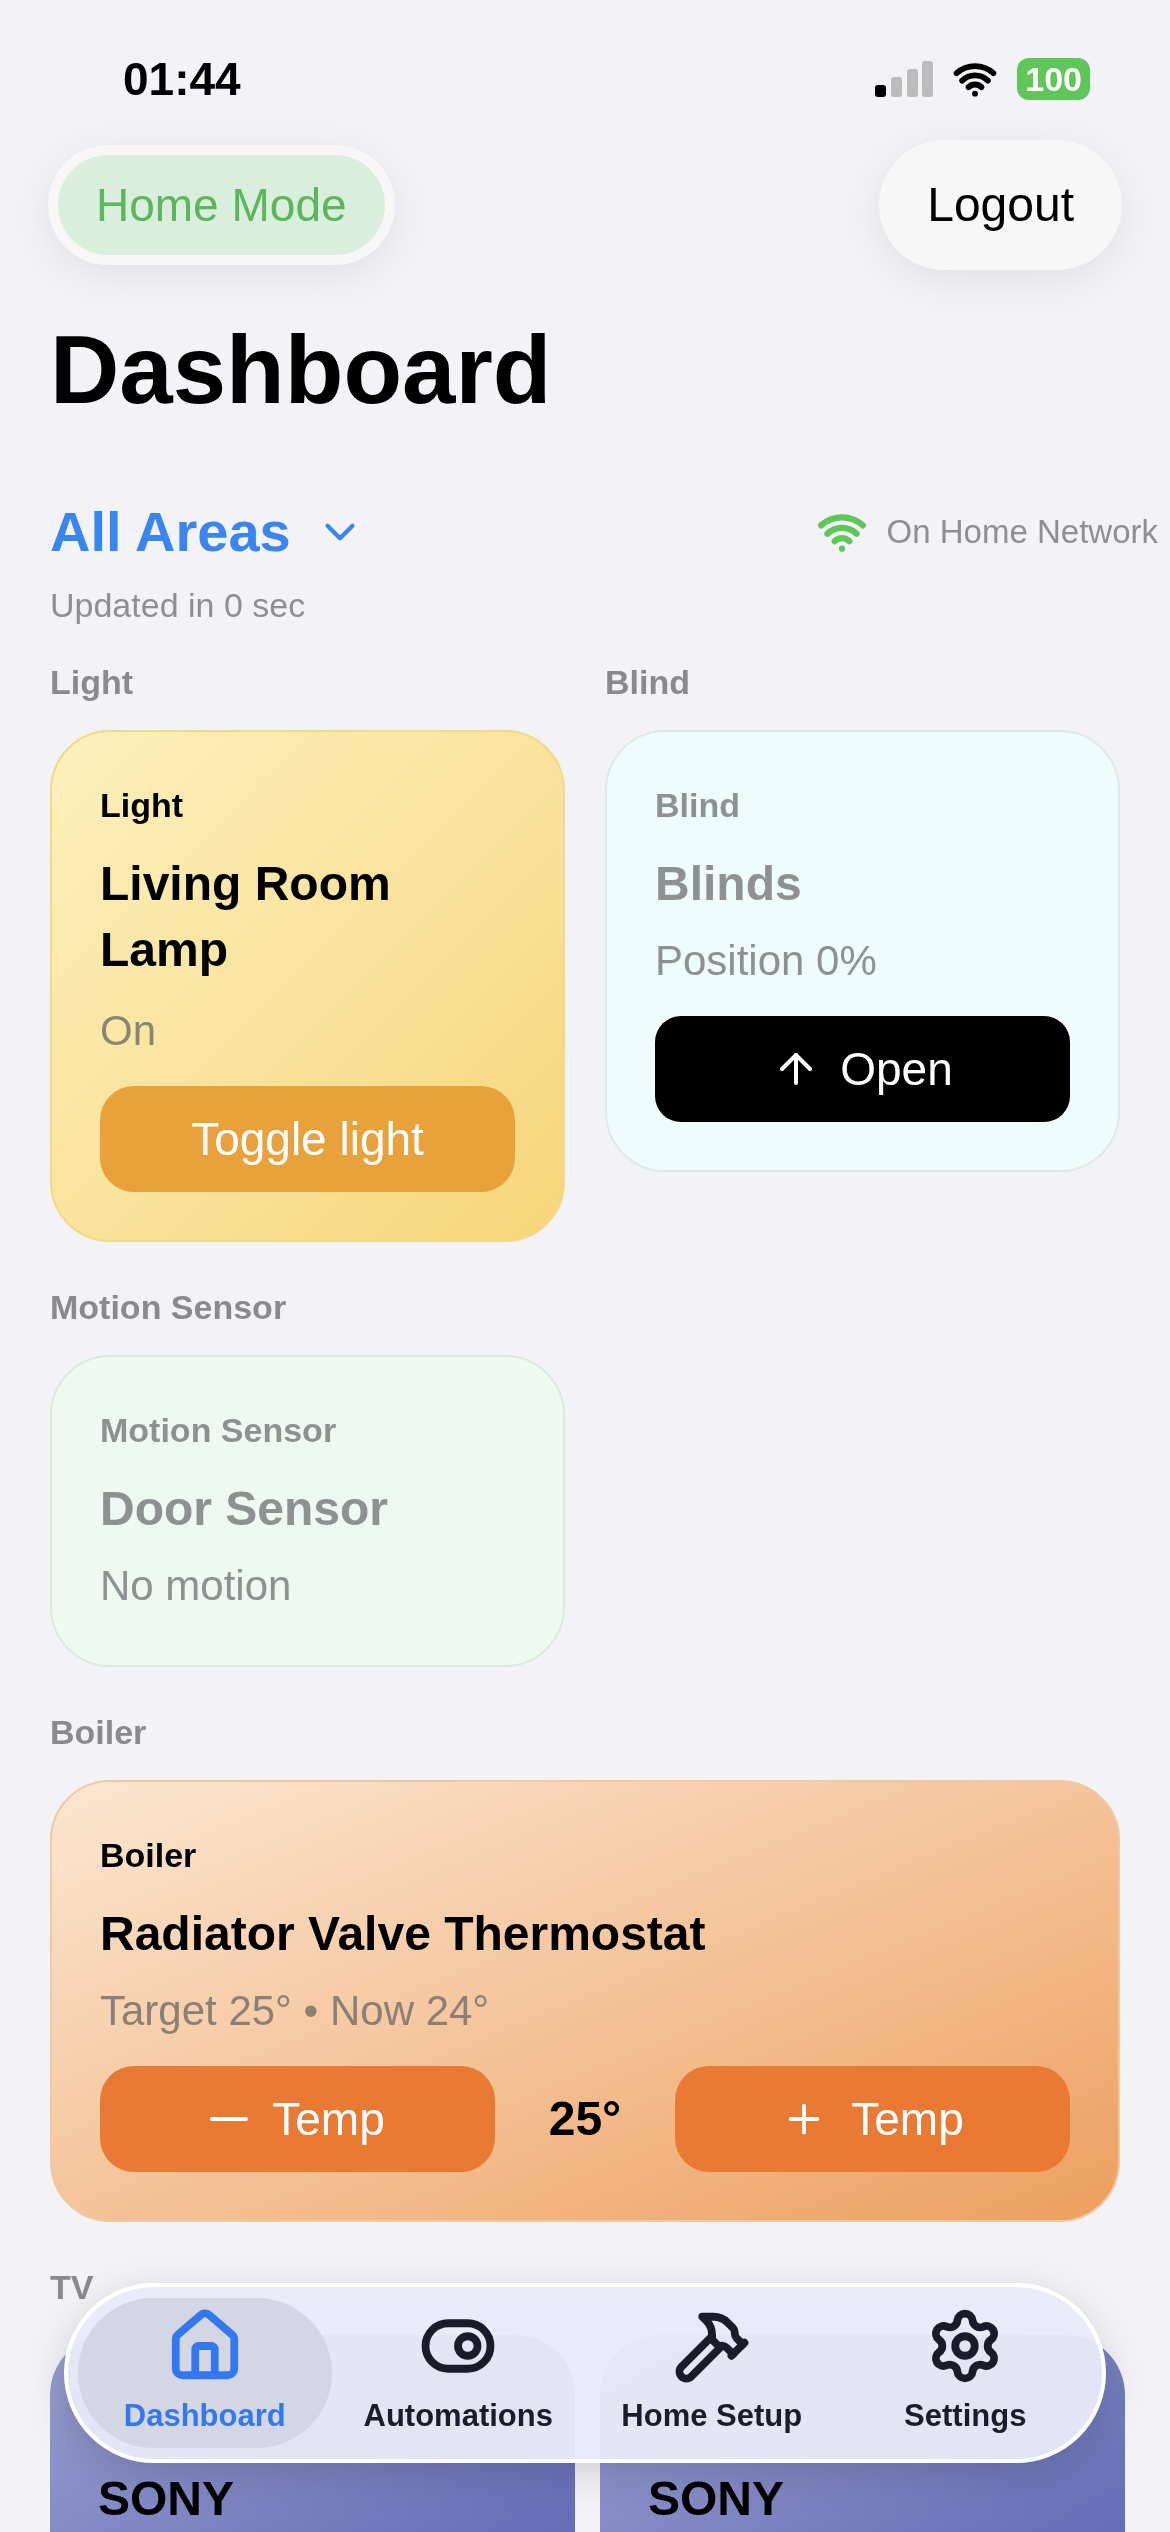 Image resolution: width=1170 pixels, height=2532 pixels. What do you see at coordinates (207, 532) in the screenshot?
I see `area-selector: All Areas` at bounding box center [207, 532].